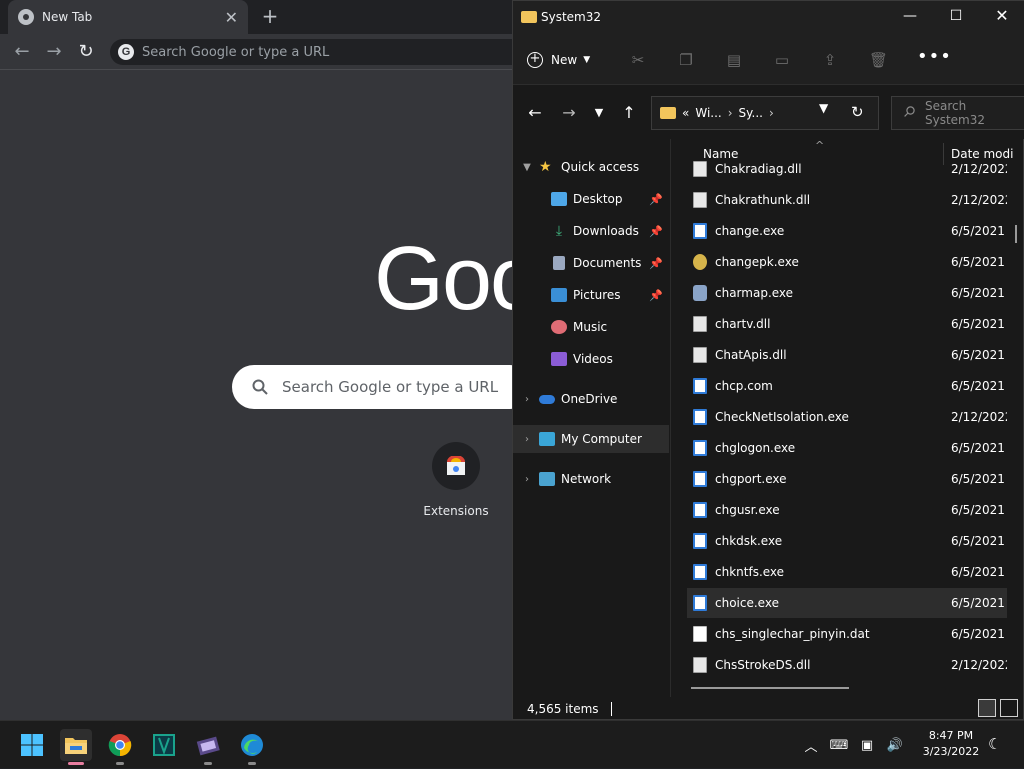 The width and height of the screenshot is (1024, 769). I want to click on horizontal-scrollbar-thumb, so click(770, 688).